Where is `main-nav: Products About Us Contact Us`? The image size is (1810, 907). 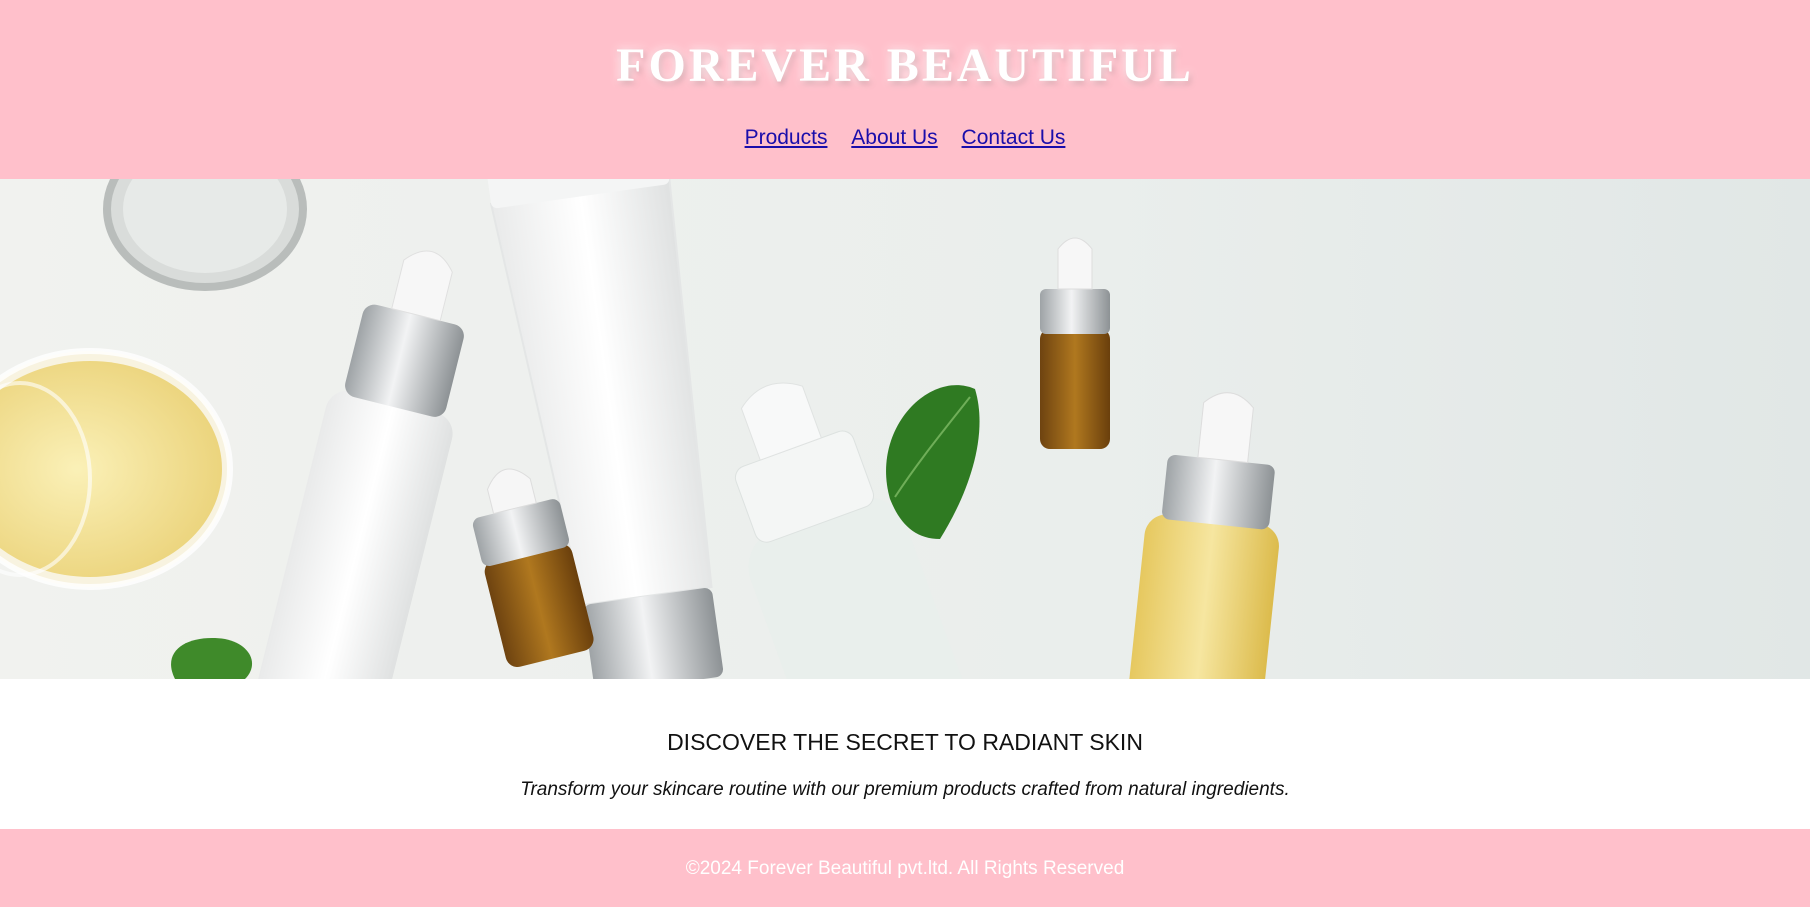
main-nav: Products About Us Contact Us is located at coordinates (905, 138).